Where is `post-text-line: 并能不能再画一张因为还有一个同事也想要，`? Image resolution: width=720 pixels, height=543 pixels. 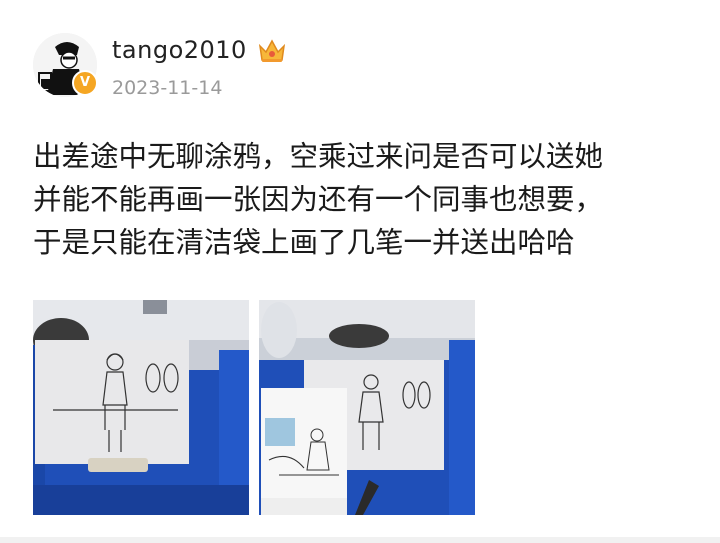
post-text-line: 并能不能再画一张因为还有一个同事也想要， is located at coordinates (318, 199).